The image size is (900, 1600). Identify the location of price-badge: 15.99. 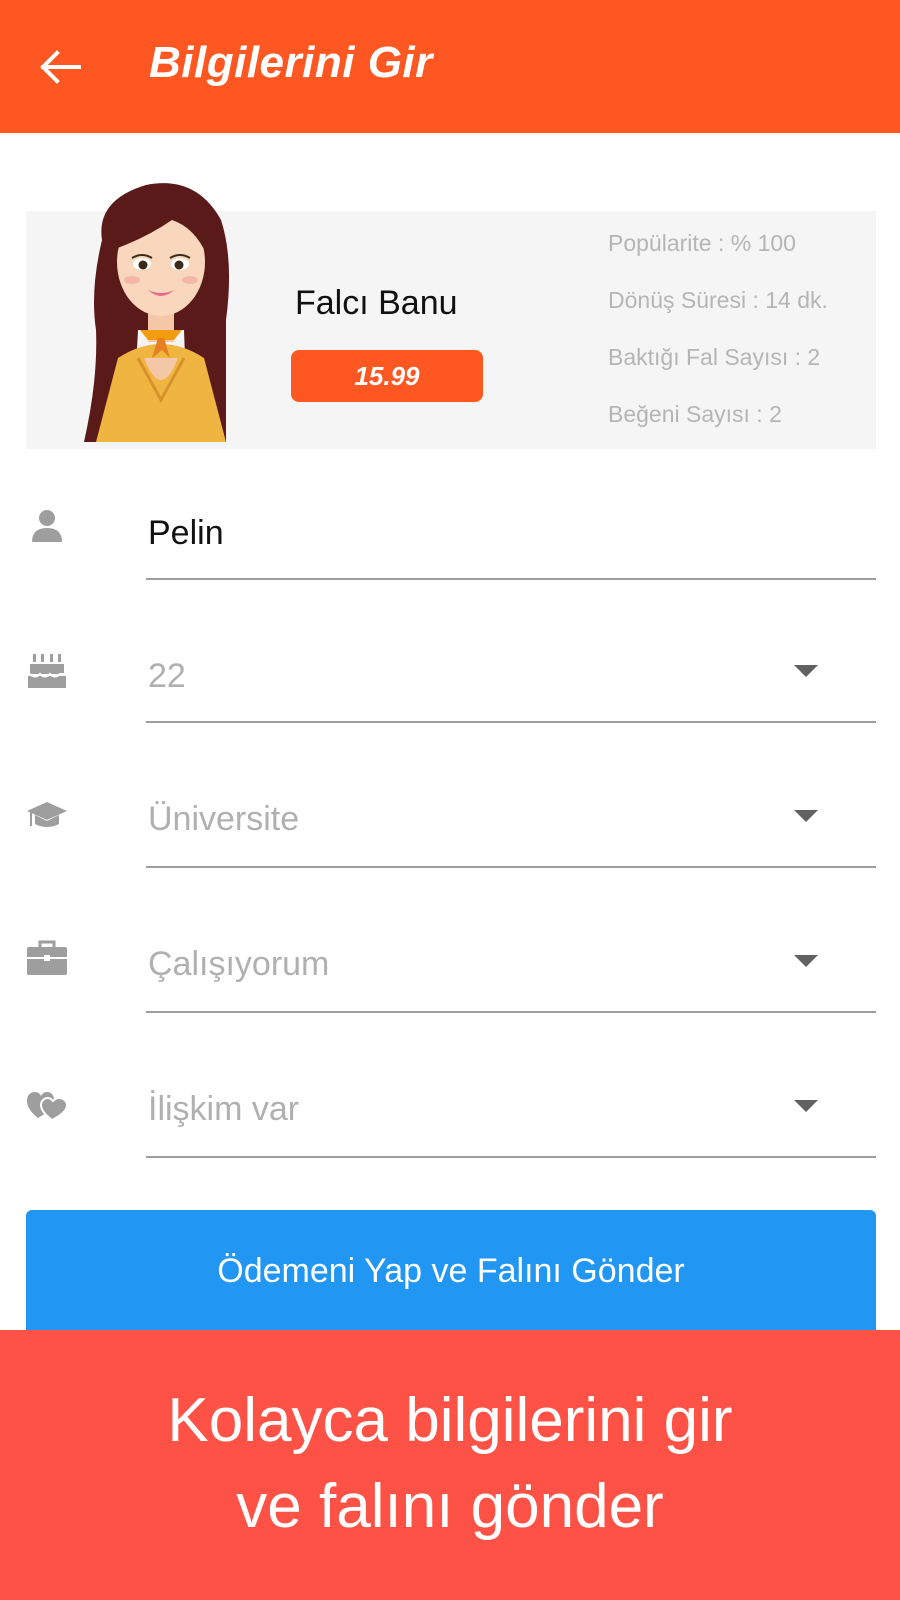
(387, 376).